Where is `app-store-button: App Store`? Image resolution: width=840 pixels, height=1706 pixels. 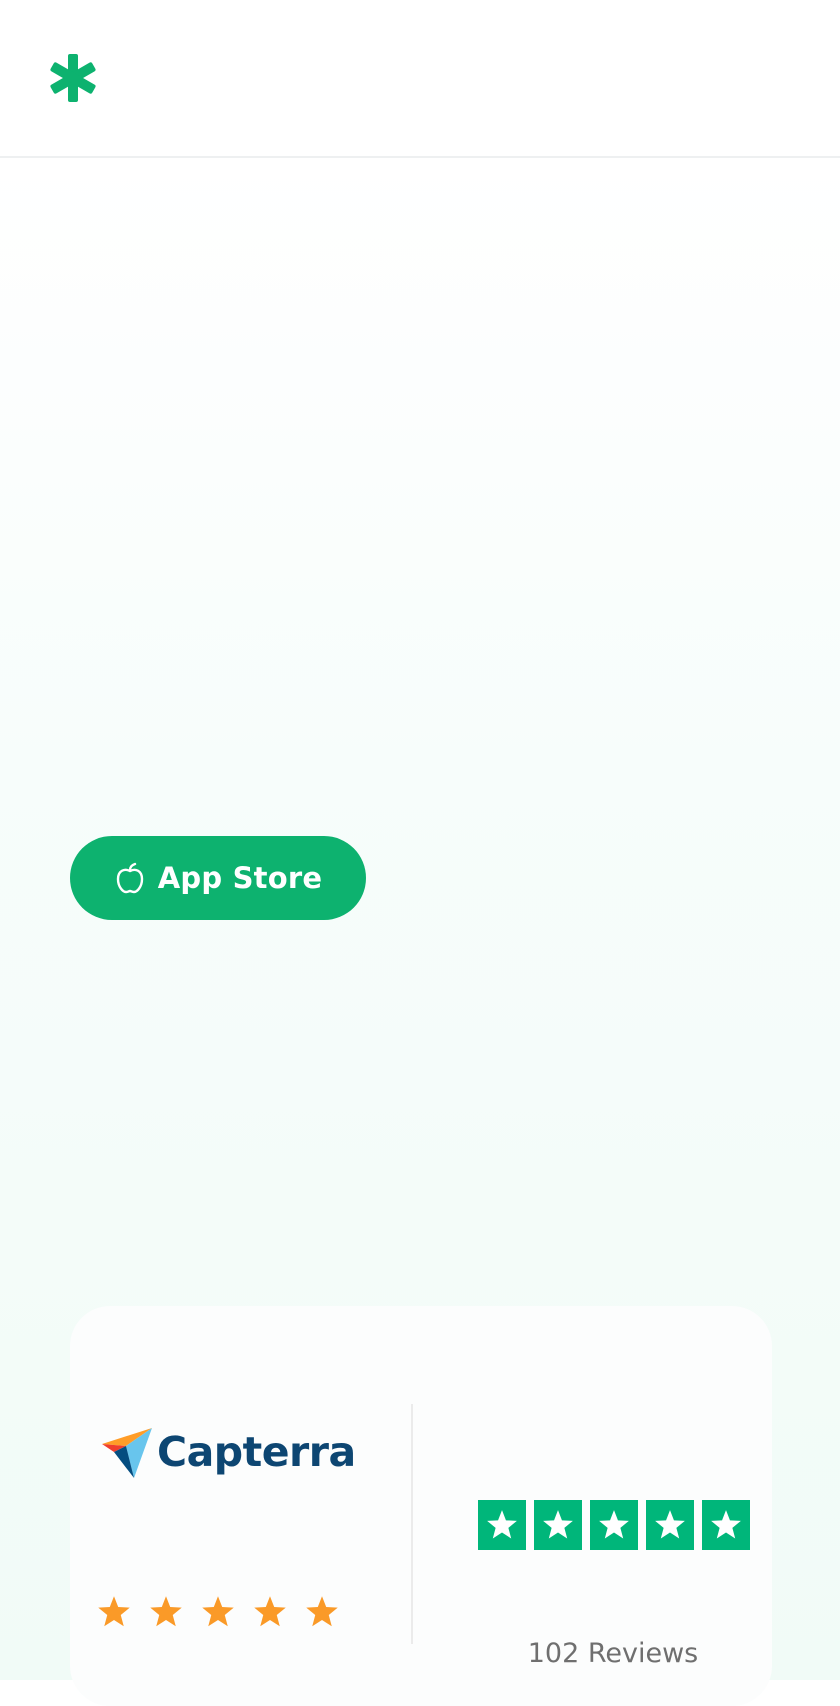
app-store-button: App Store is located at coordinates (218, 878).